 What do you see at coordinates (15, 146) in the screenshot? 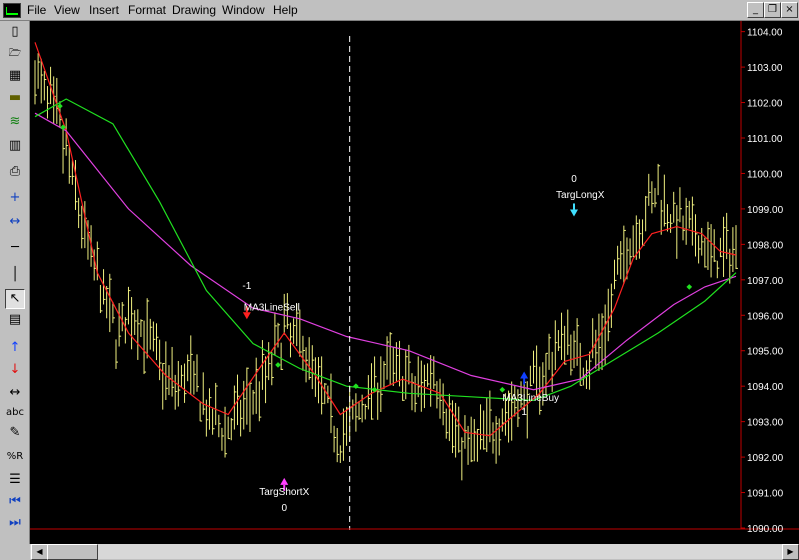
I see `chart-window-icon: ▥` at bounding box center [15, 146].